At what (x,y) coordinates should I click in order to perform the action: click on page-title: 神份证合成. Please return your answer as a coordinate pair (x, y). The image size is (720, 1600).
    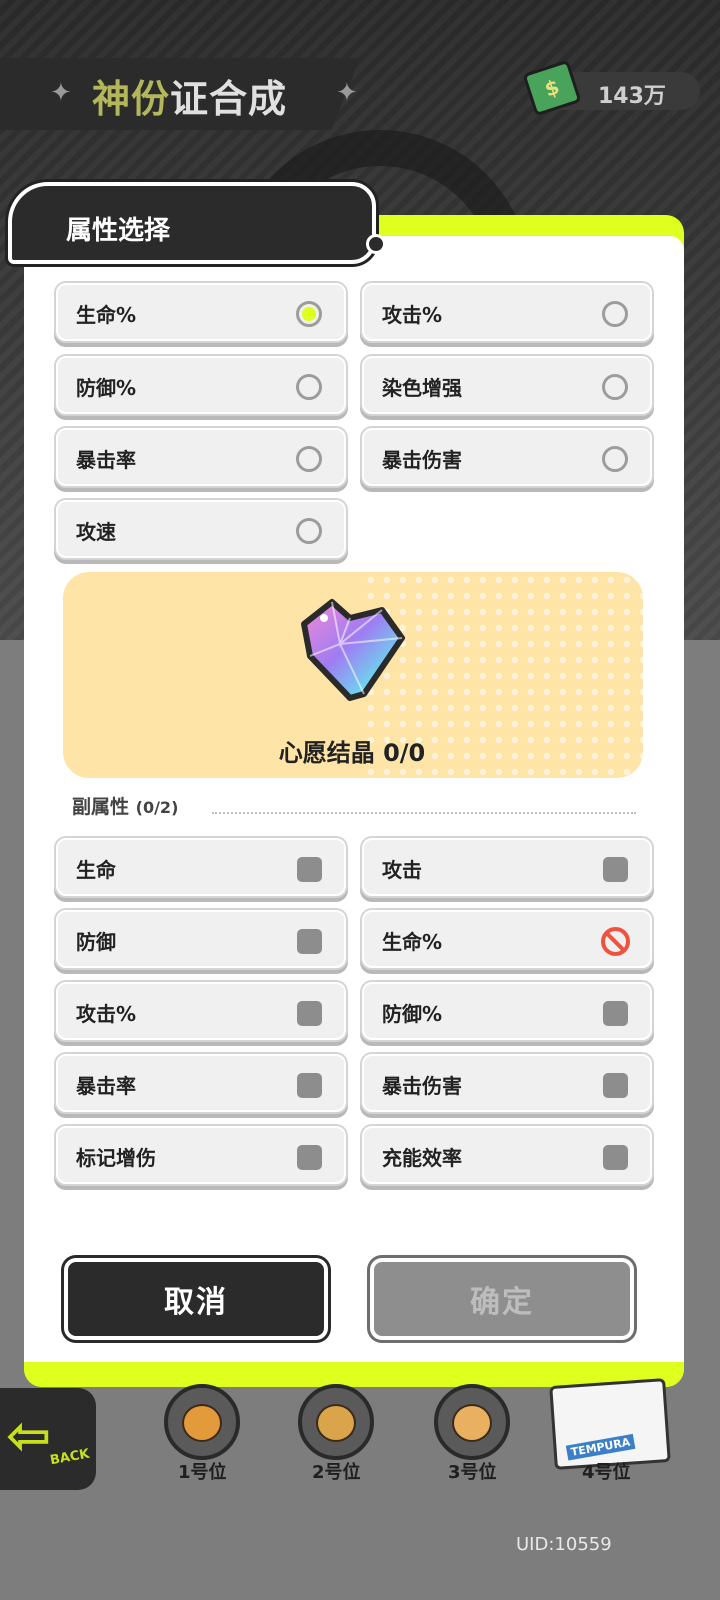
    Looking at the image, I should click on (189, 95).